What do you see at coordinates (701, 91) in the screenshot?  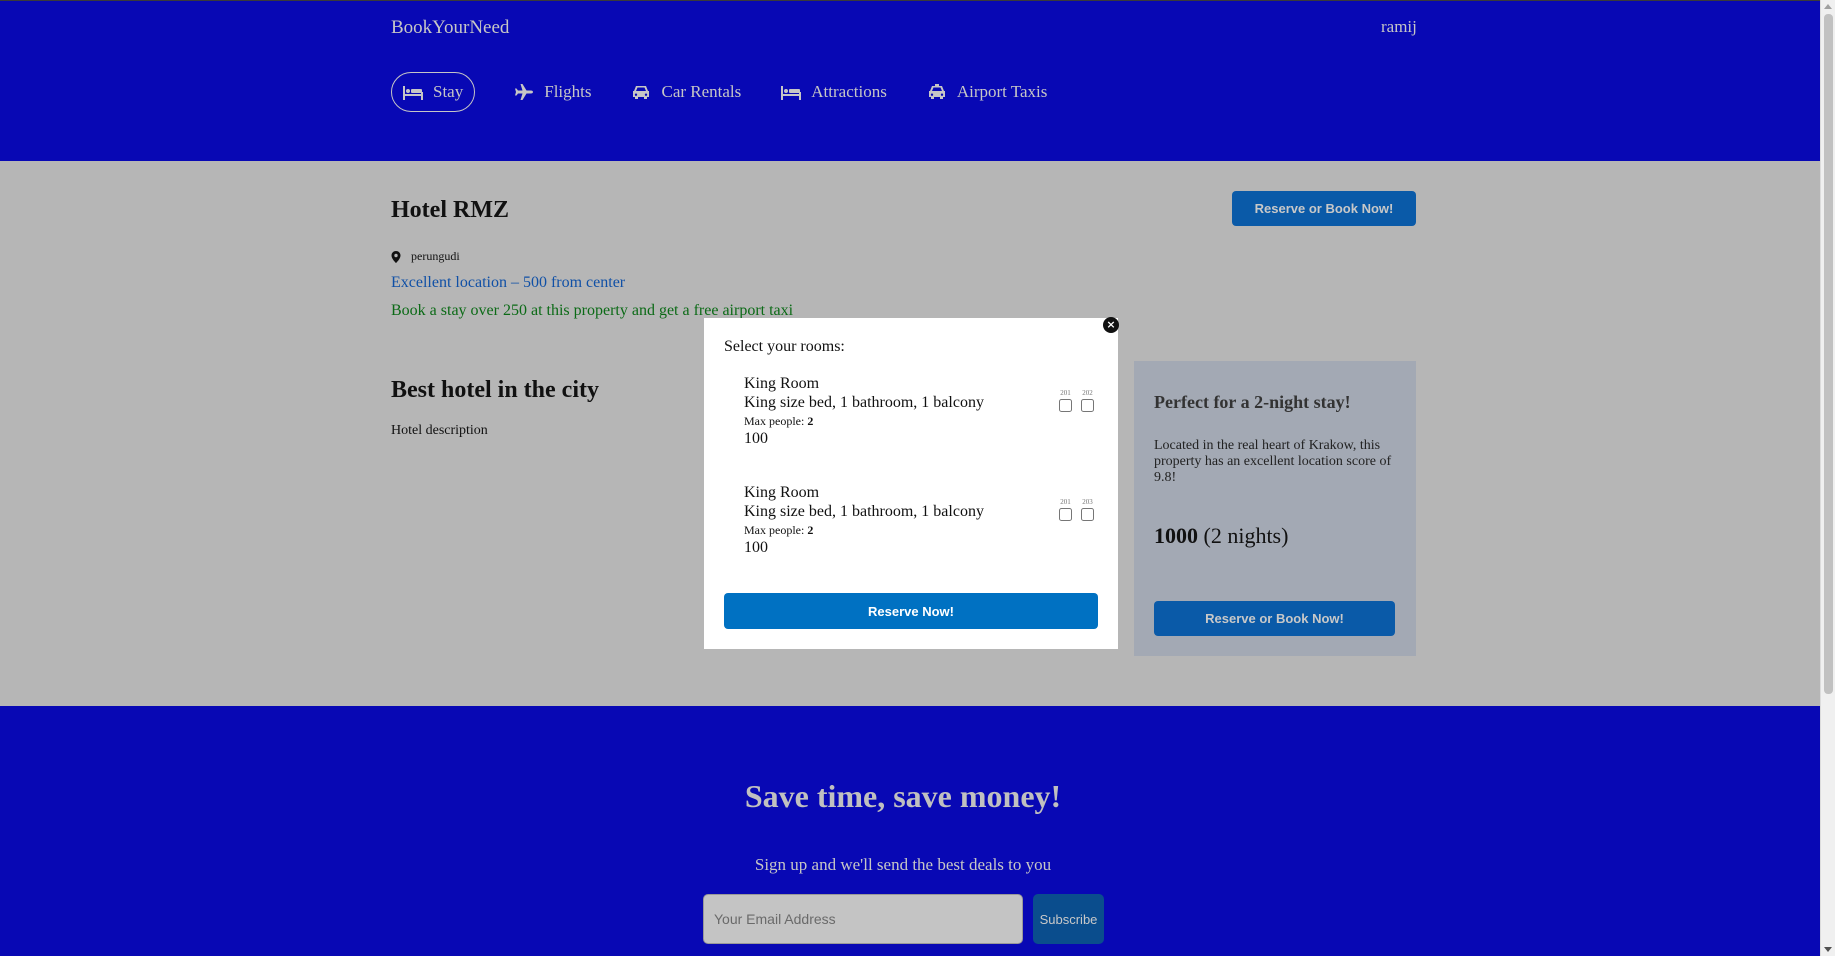 I see `nav-label: Car Rentals` at bounding box center [701, 91].